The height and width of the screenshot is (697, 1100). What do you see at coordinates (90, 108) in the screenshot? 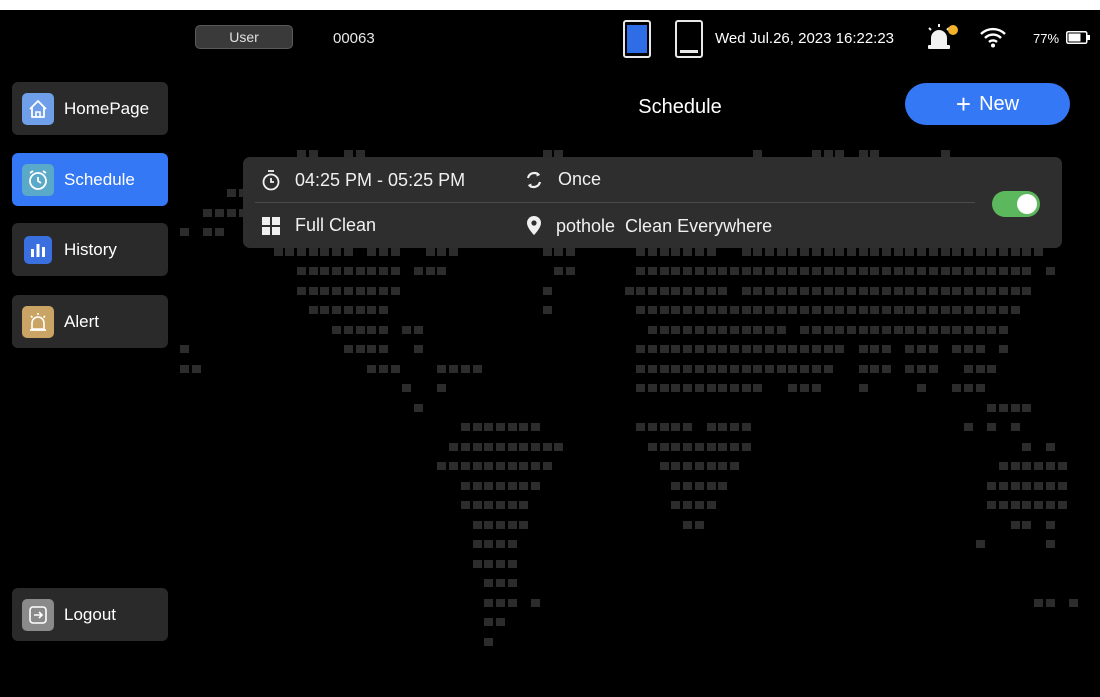
I see `sidebar-item-homepage: HomePage` at bounding box center [90, 108].